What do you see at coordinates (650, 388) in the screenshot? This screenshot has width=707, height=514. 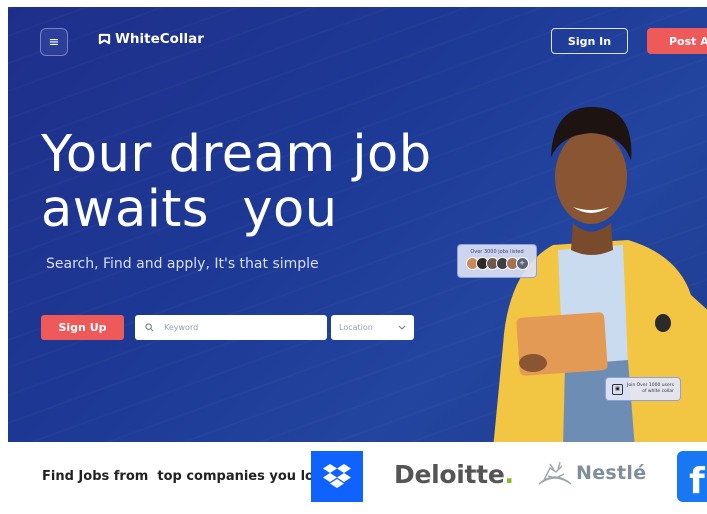 I see `join-users-text: Join Over 1000 users of white collar` at bounding box center [650, 388].